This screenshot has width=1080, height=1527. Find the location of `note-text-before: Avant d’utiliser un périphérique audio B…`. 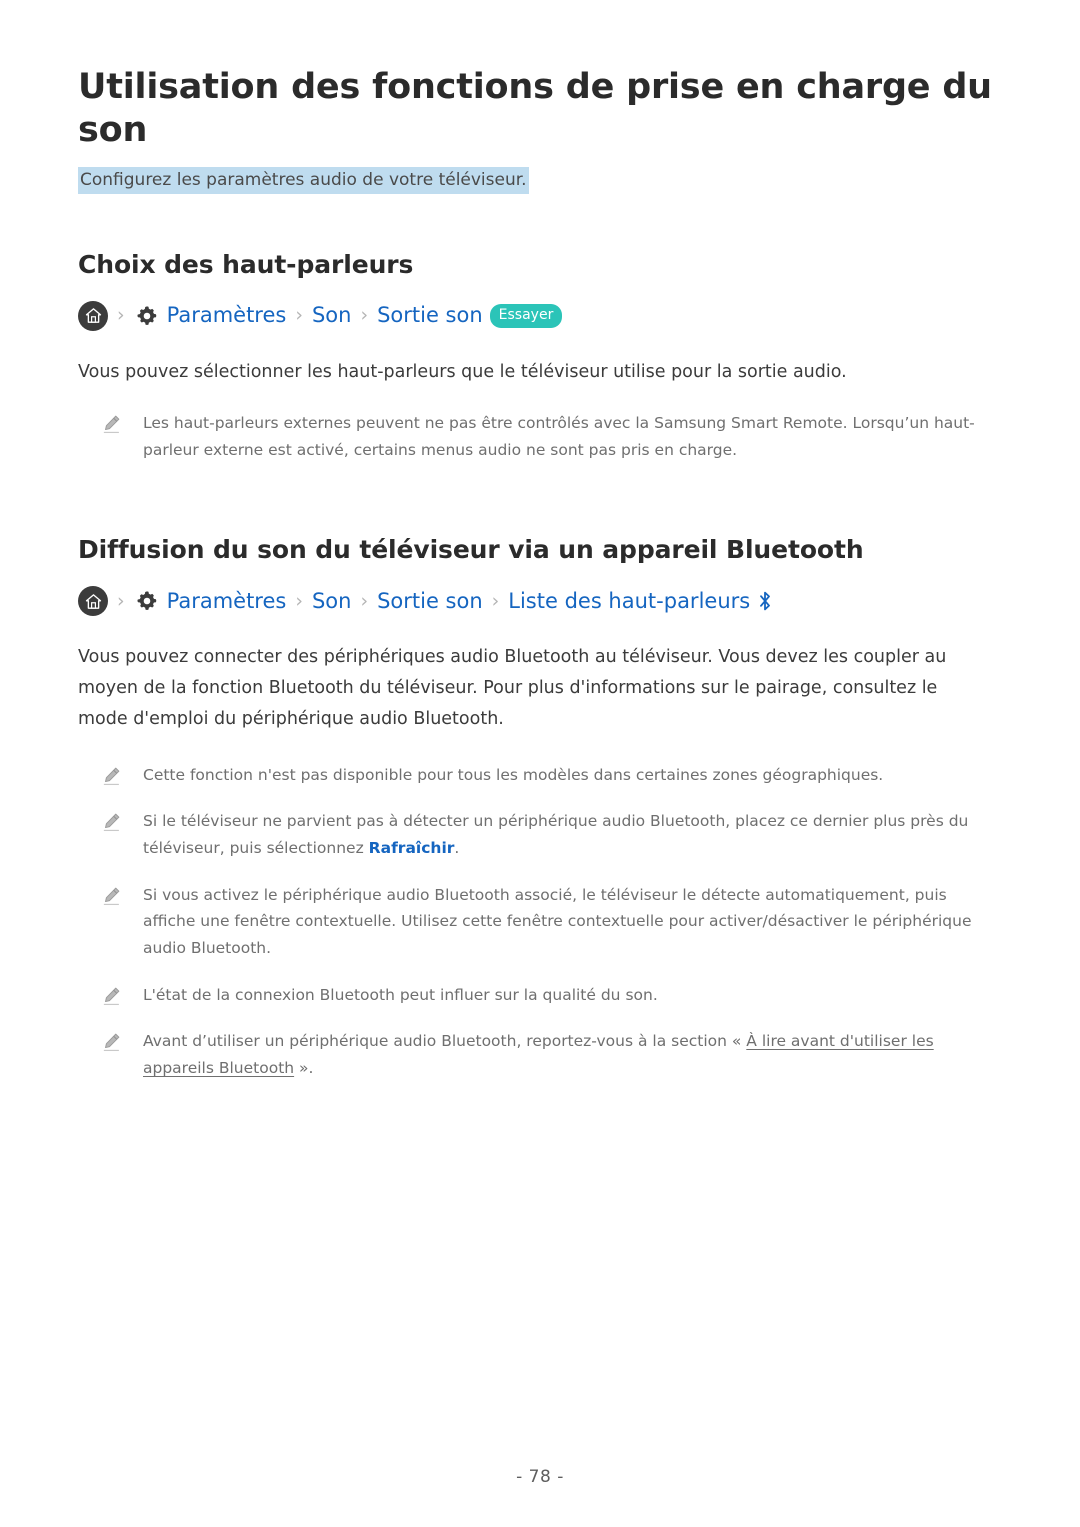

note-text-before: Avant d’utiliser un périphérique audio B… is located at coordinates (445, 1041).